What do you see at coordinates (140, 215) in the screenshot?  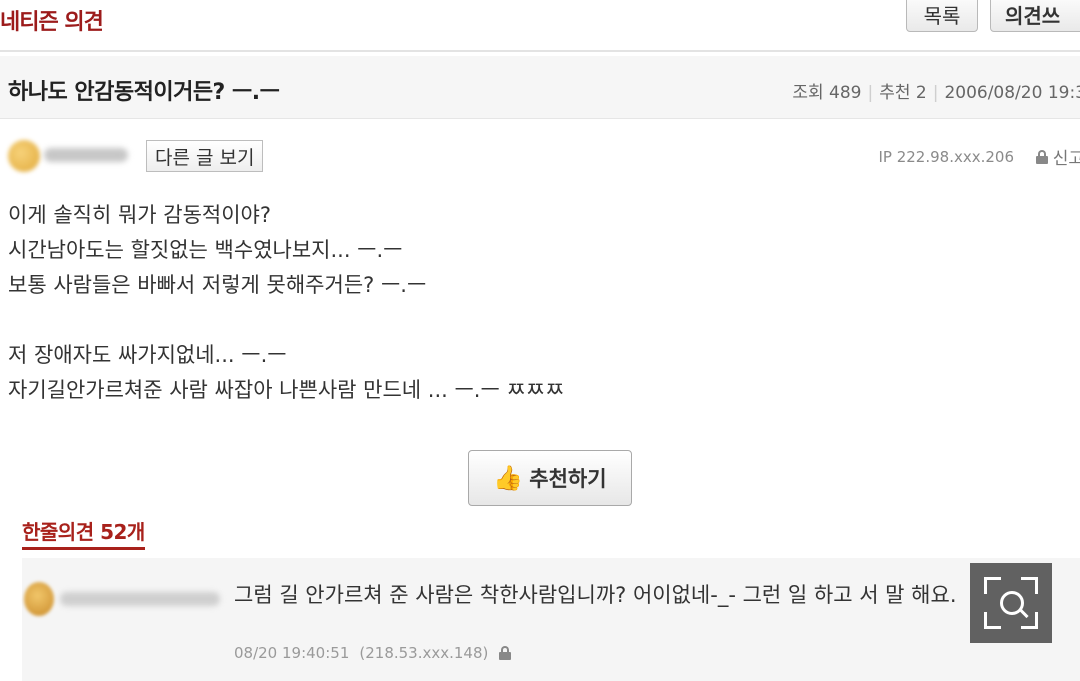 I see `body-line: 이게 솔직히 뭐가 감동적이야?` at bounding box center [140, 215].